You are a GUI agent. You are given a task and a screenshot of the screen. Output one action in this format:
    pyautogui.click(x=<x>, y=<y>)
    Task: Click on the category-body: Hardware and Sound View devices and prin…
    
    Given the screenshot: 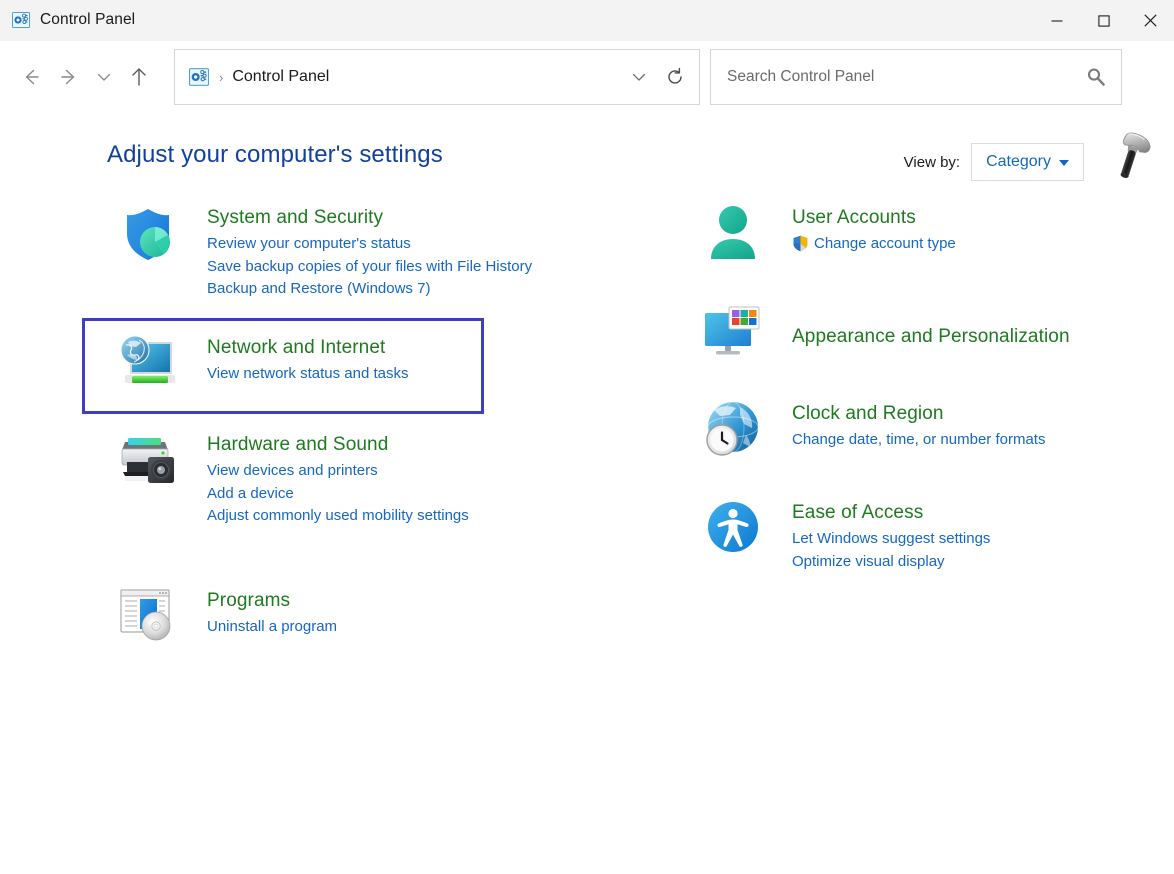 What is the action you would take?
    pyautogui.click(x=338, y=478)
    